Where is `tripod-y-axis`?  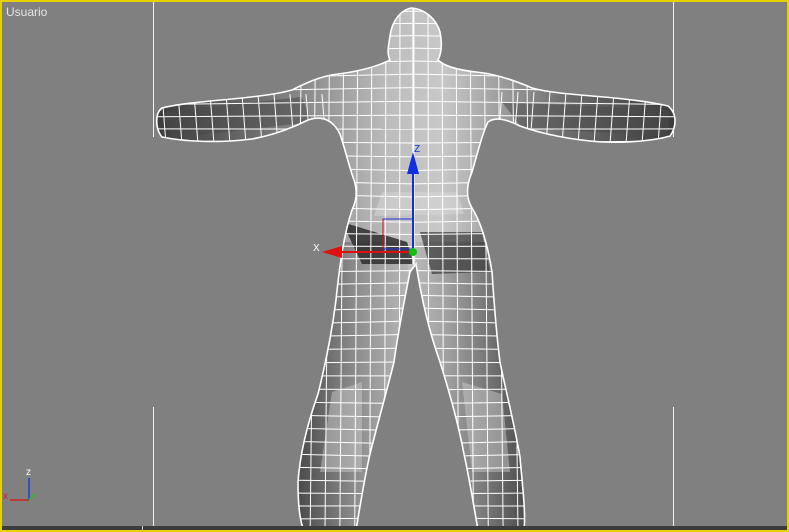 tripod-y-axis is located at coordinates (32, 497).